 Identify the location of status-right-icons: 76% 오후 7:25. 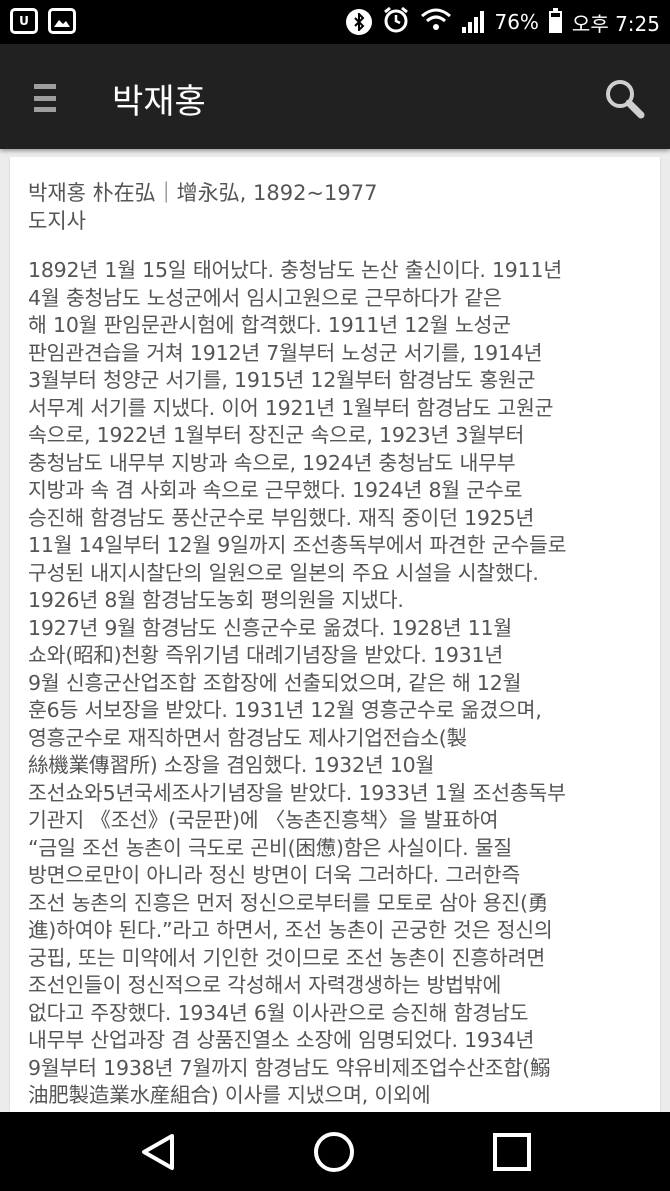
(503, 22).